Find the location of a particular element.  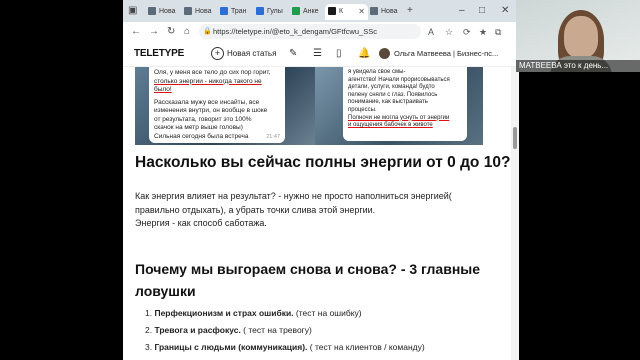

bubble-line: понимание, как выстраивать is located at coordinates (388, 102).